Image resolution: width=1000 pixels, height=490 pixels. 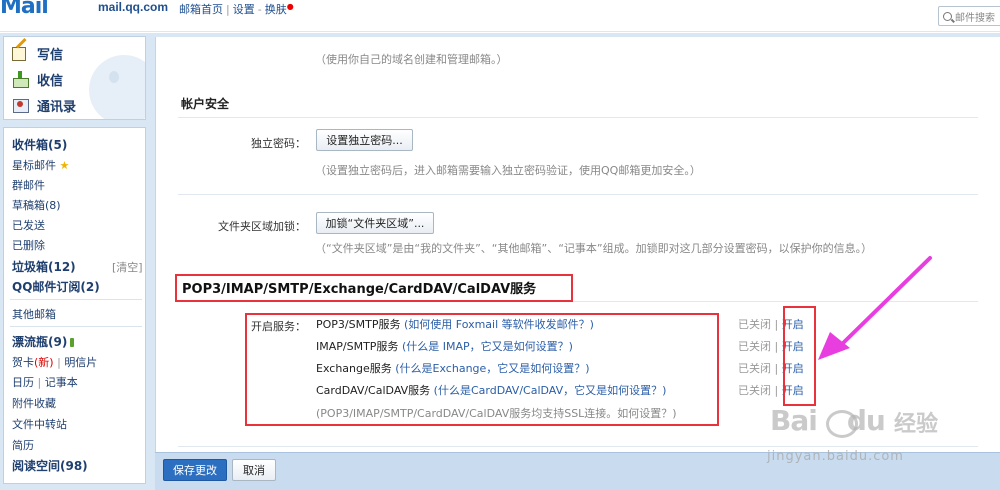 What do you see at coordinates (43, 341) in the screenshot?
I see `sidebar-item-drift: 漂流瓶(9)` at bounding box center [43, 341].